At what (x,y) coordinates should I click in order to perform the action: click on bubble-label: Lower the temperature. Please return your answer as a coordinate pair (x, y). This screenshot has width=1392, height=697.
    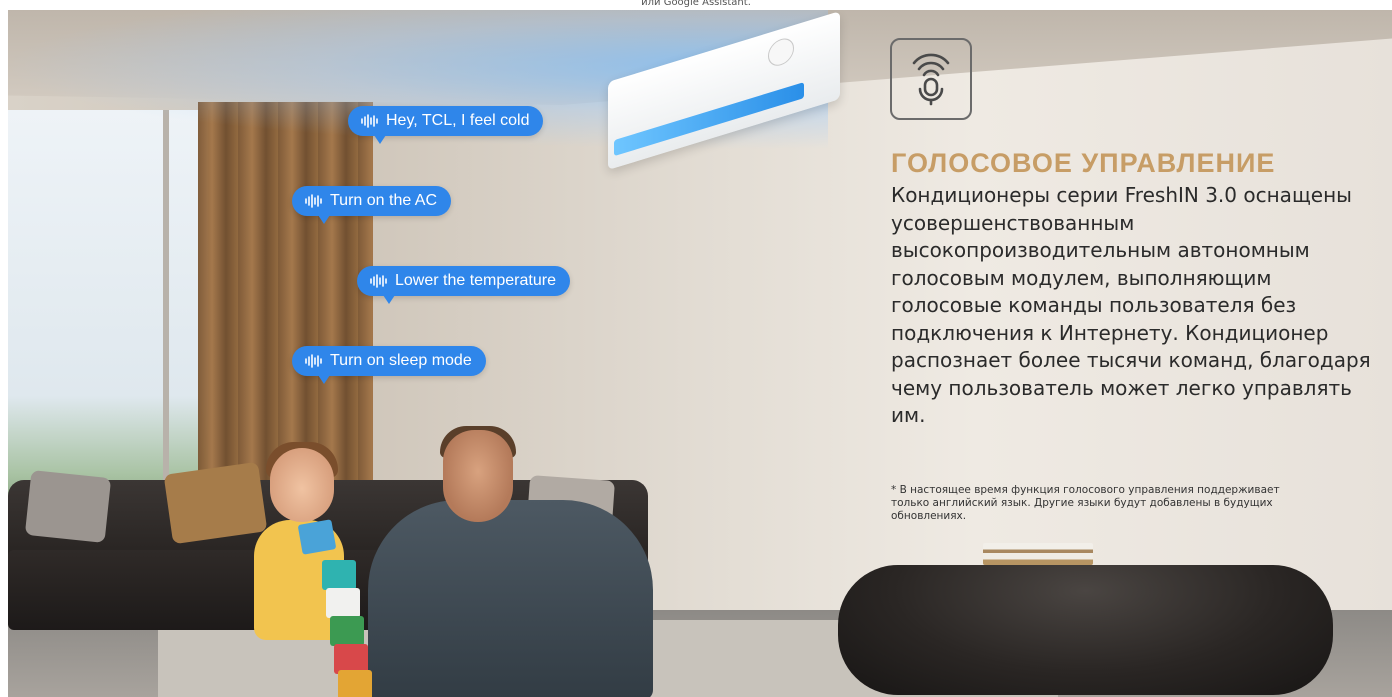
    Looking at the image, I should click on (475, 280).